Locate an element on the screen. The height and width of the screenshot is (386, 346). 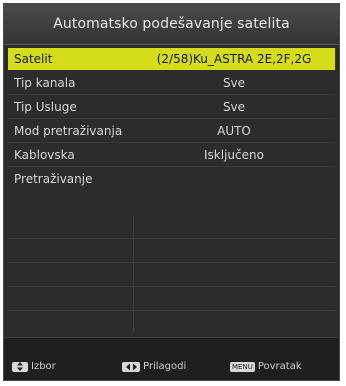
row-service-type-value: Sve is located at coordinates (234, 107).